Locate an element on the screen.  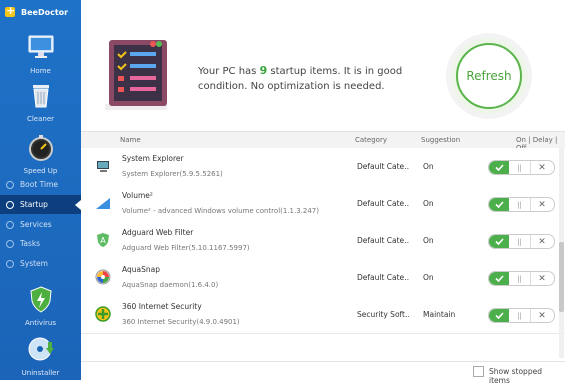
col-name: Name is located at coordinates (130, 140).